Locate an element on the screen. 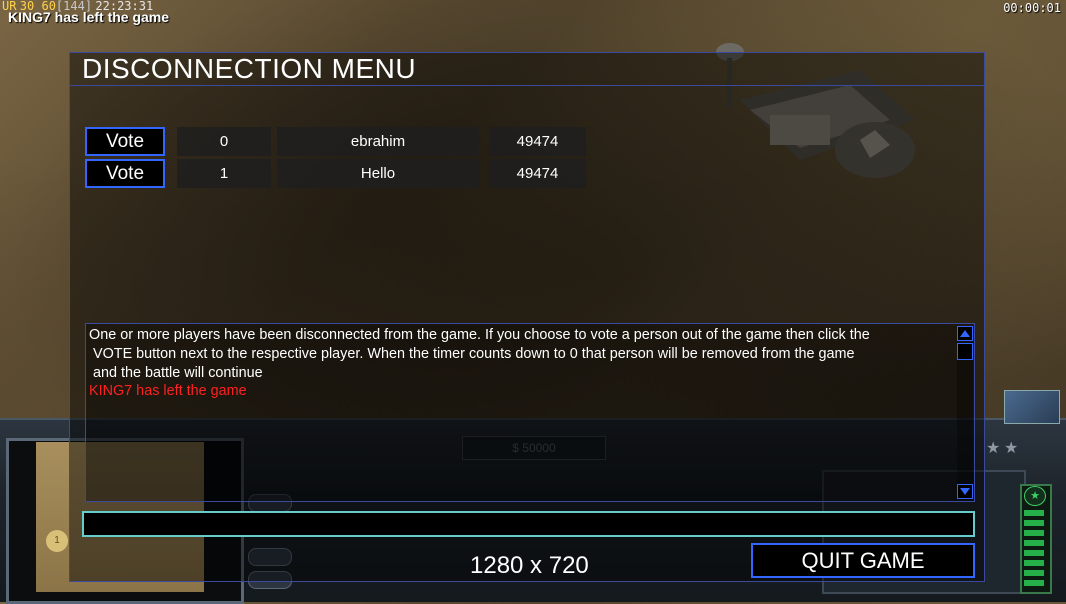  scroll-down-button is located at coordinates (965, 491).